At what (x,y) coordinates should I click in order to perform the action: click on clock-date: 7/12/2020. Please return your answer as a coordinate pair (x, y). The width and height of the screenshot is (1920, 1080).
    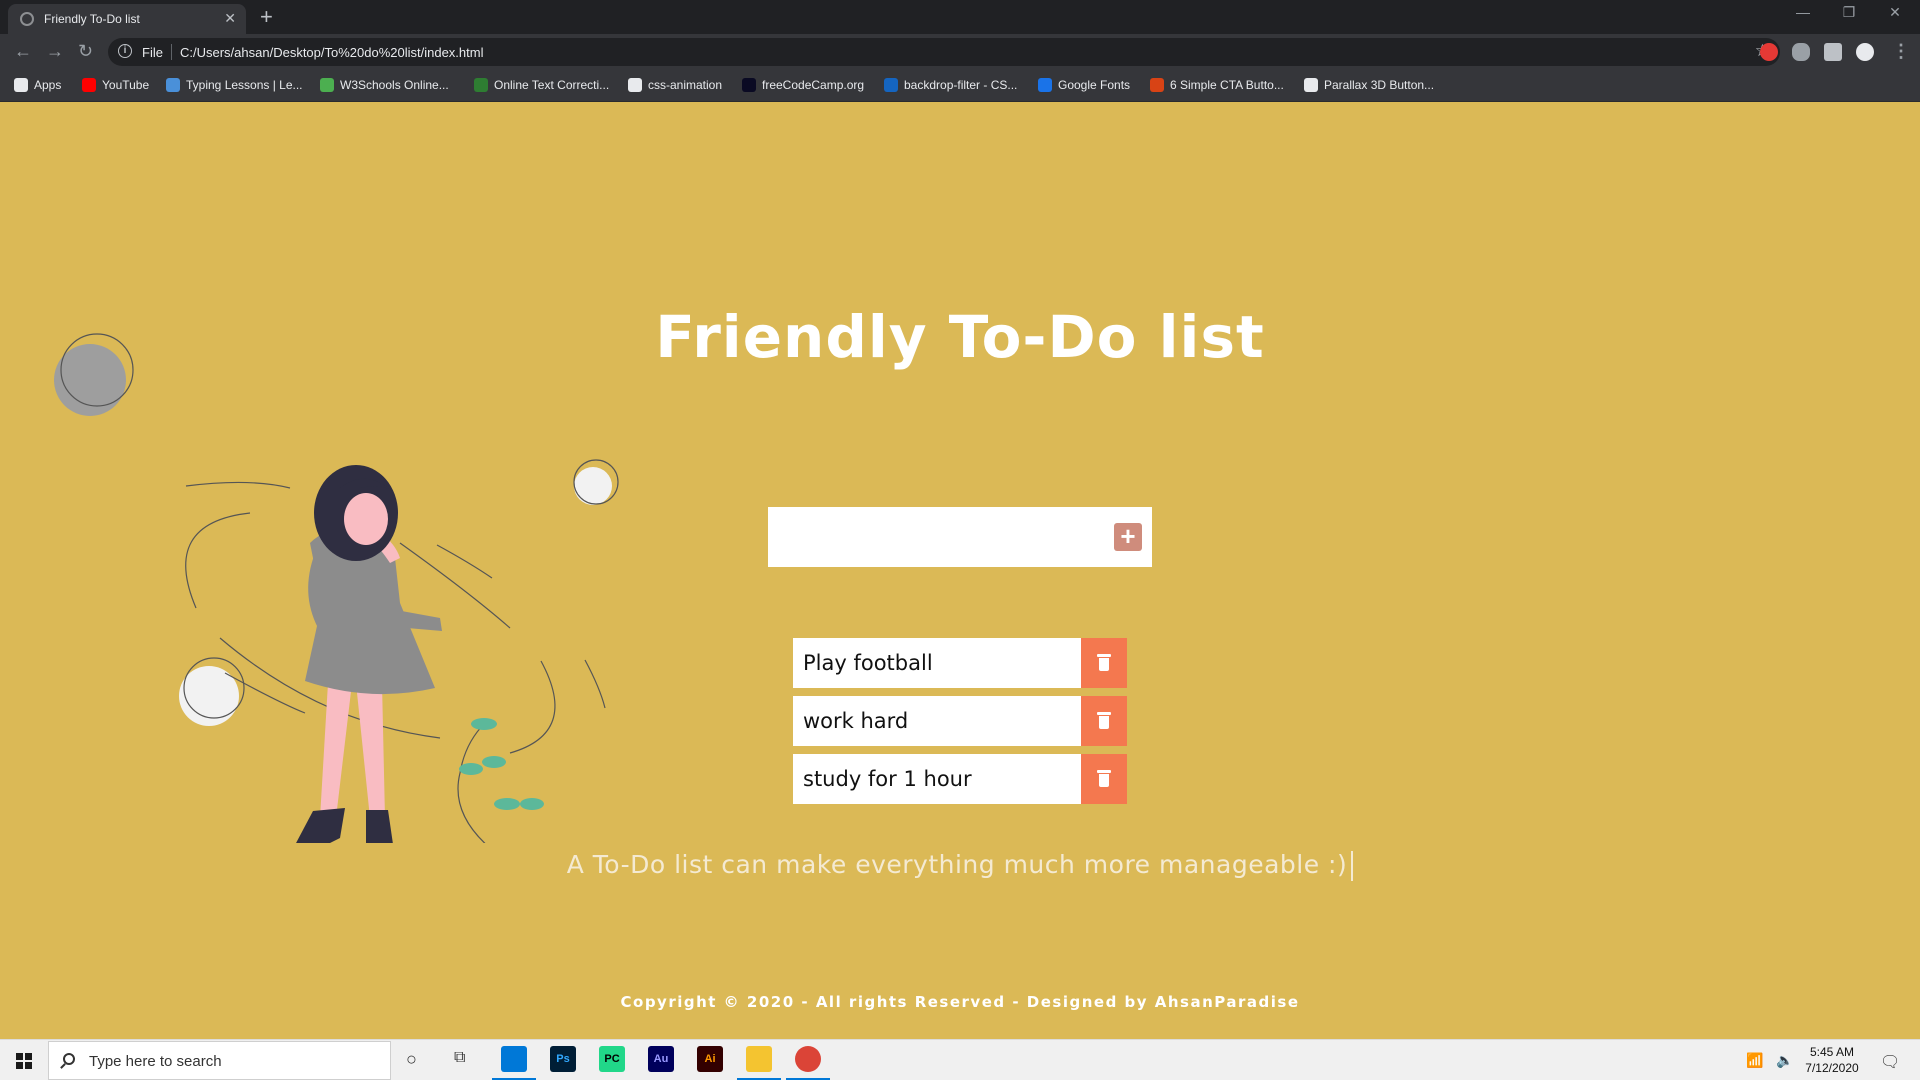
    Looking at the image, I should click on (1832, 1068).